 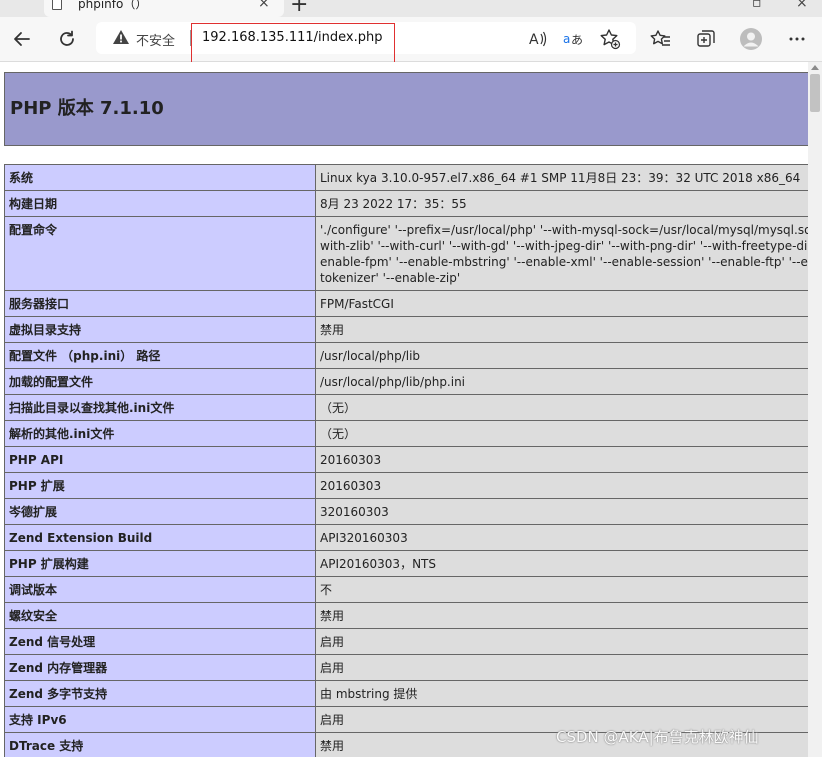 I want to click on window-close-icon: ×, so click(x=802, y=5).